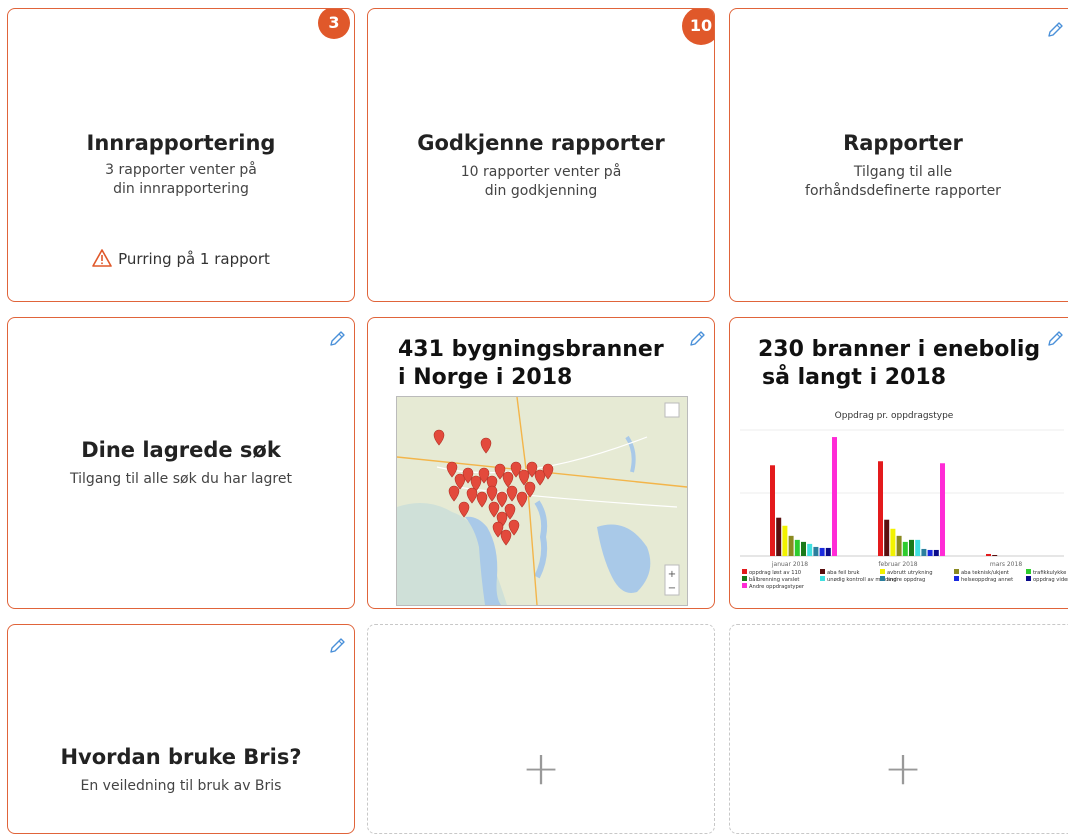  Describe the element at coordinates (1006, 564) in the screenshot. I see `x-tick-label: mars 2018` at that location.